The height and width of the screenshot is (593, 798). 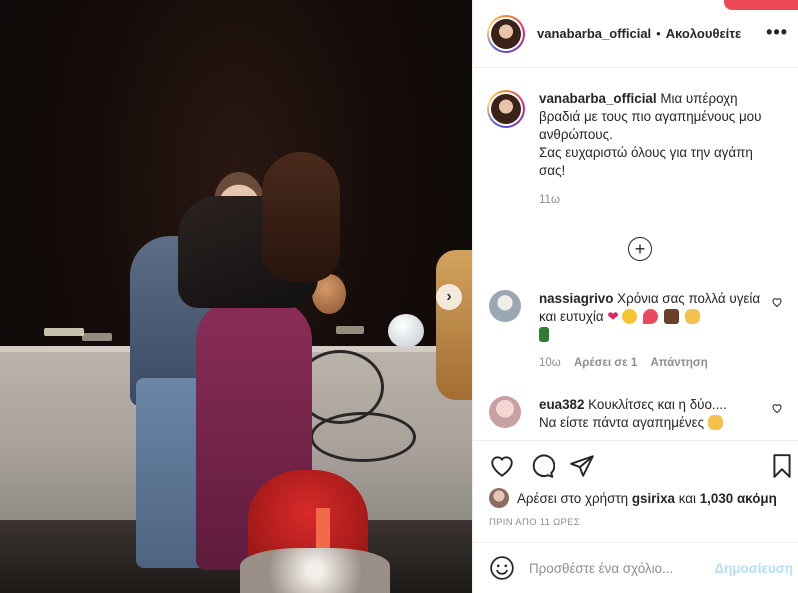 I want to click on liker-avatar, so click(x=499, y=498).